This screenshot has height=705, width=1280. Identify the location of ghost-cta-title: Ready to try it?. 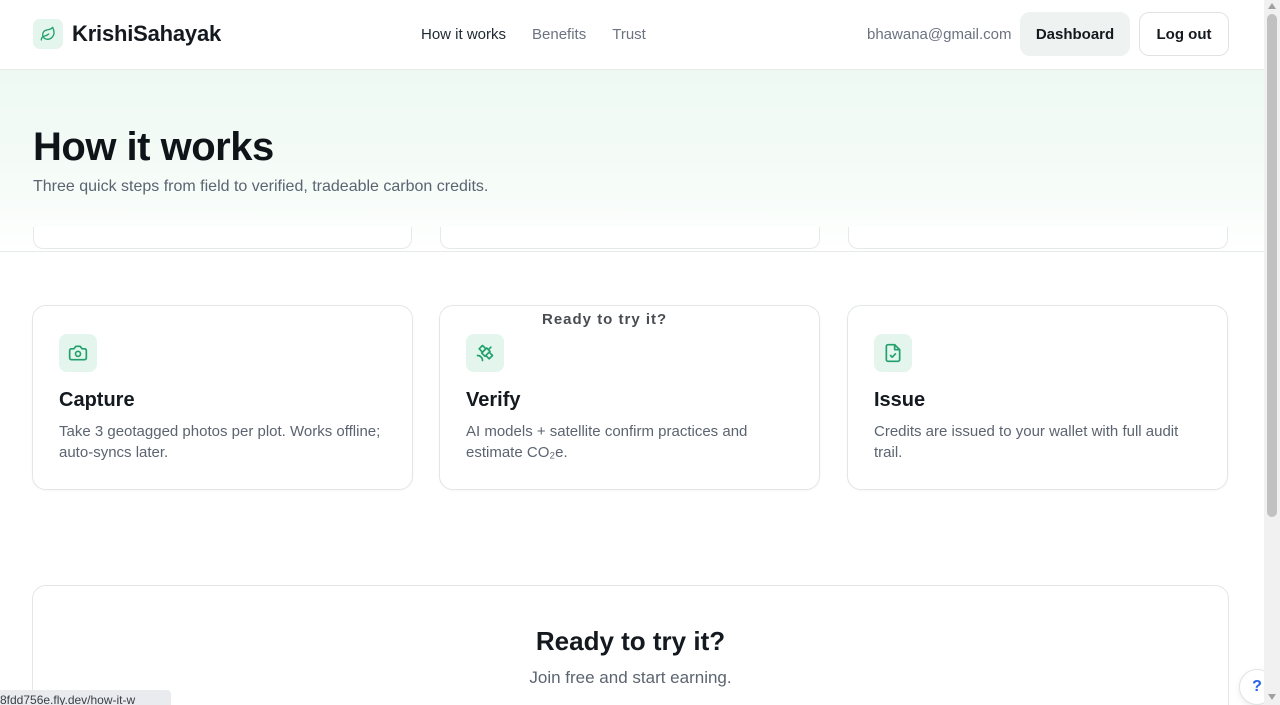
(605, 319).